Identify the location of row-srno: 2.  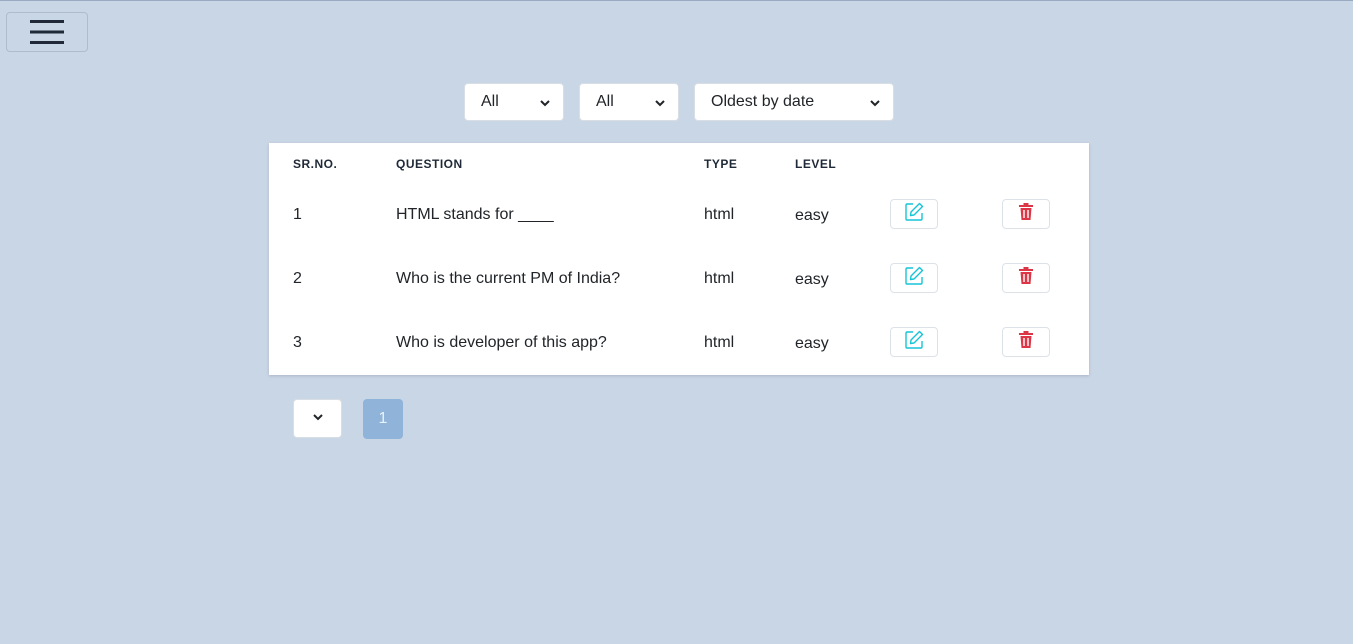
(297, 278).